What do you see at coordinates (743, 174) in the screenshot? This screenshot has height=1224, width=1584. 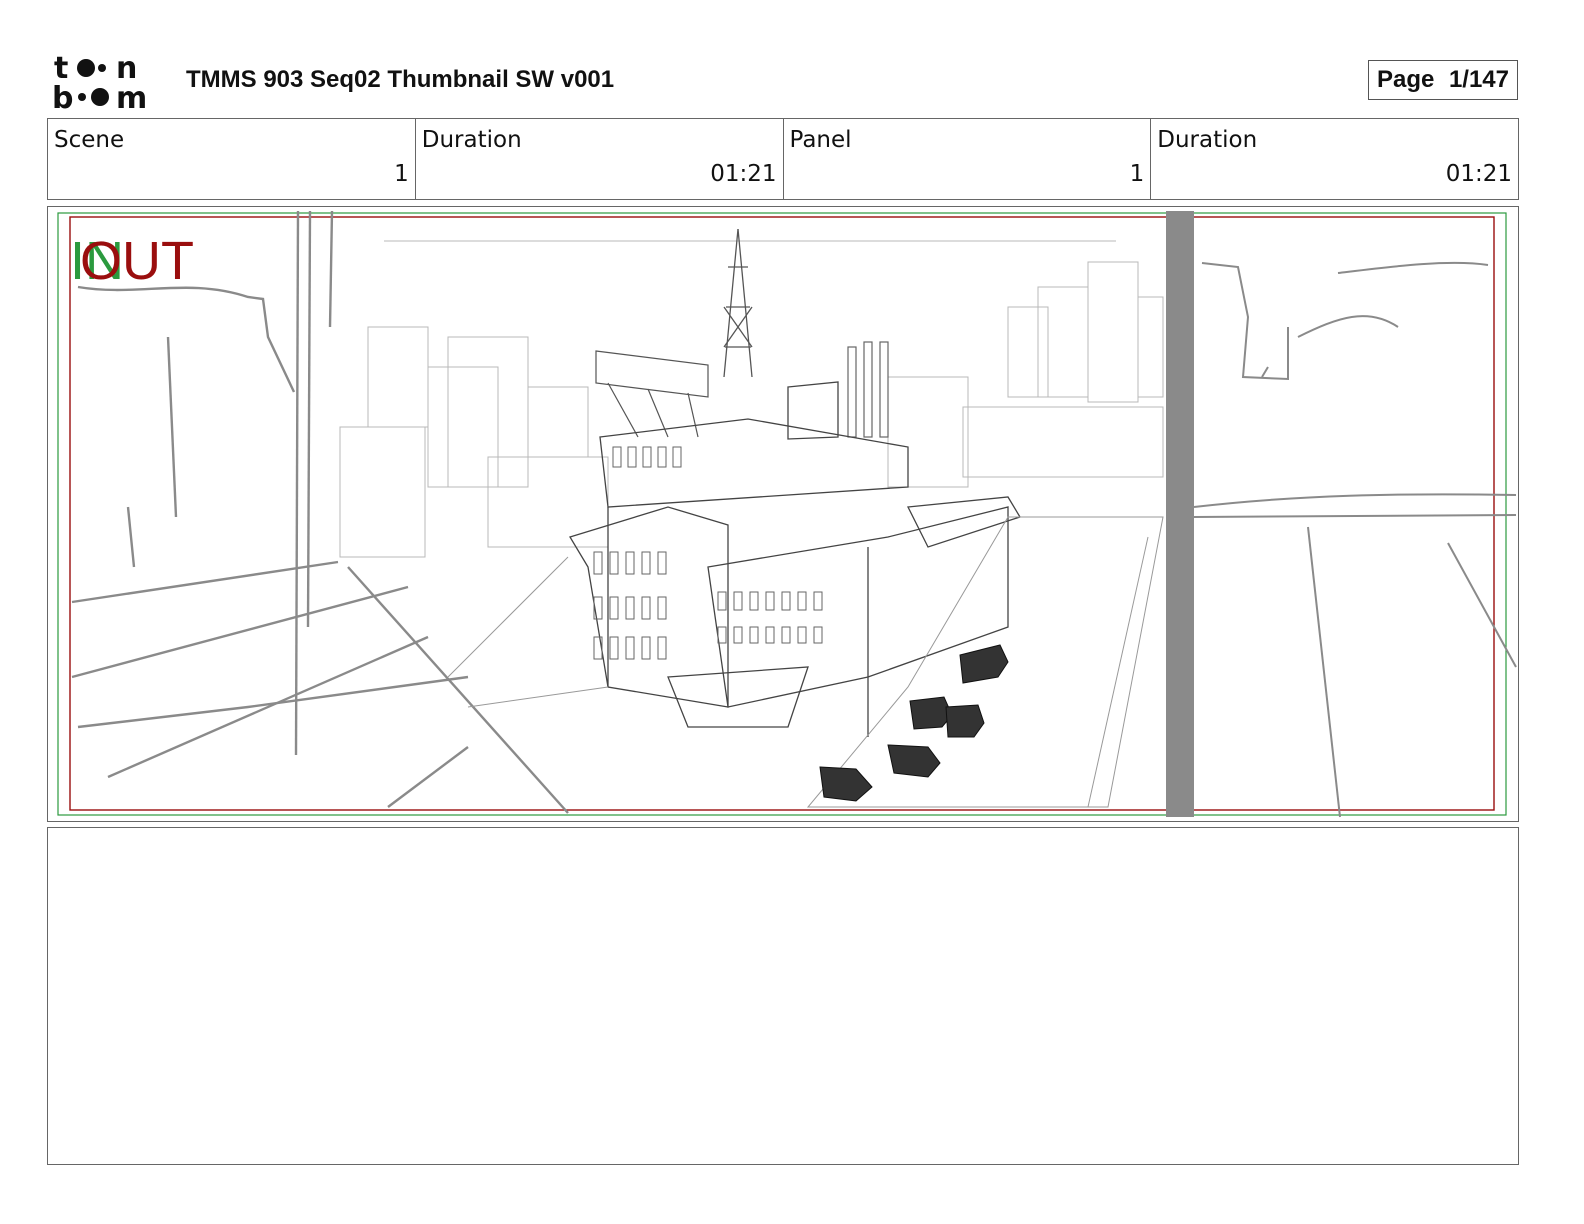 I see `scene-duration-value: 01:21` at bounding box center [743, 174].